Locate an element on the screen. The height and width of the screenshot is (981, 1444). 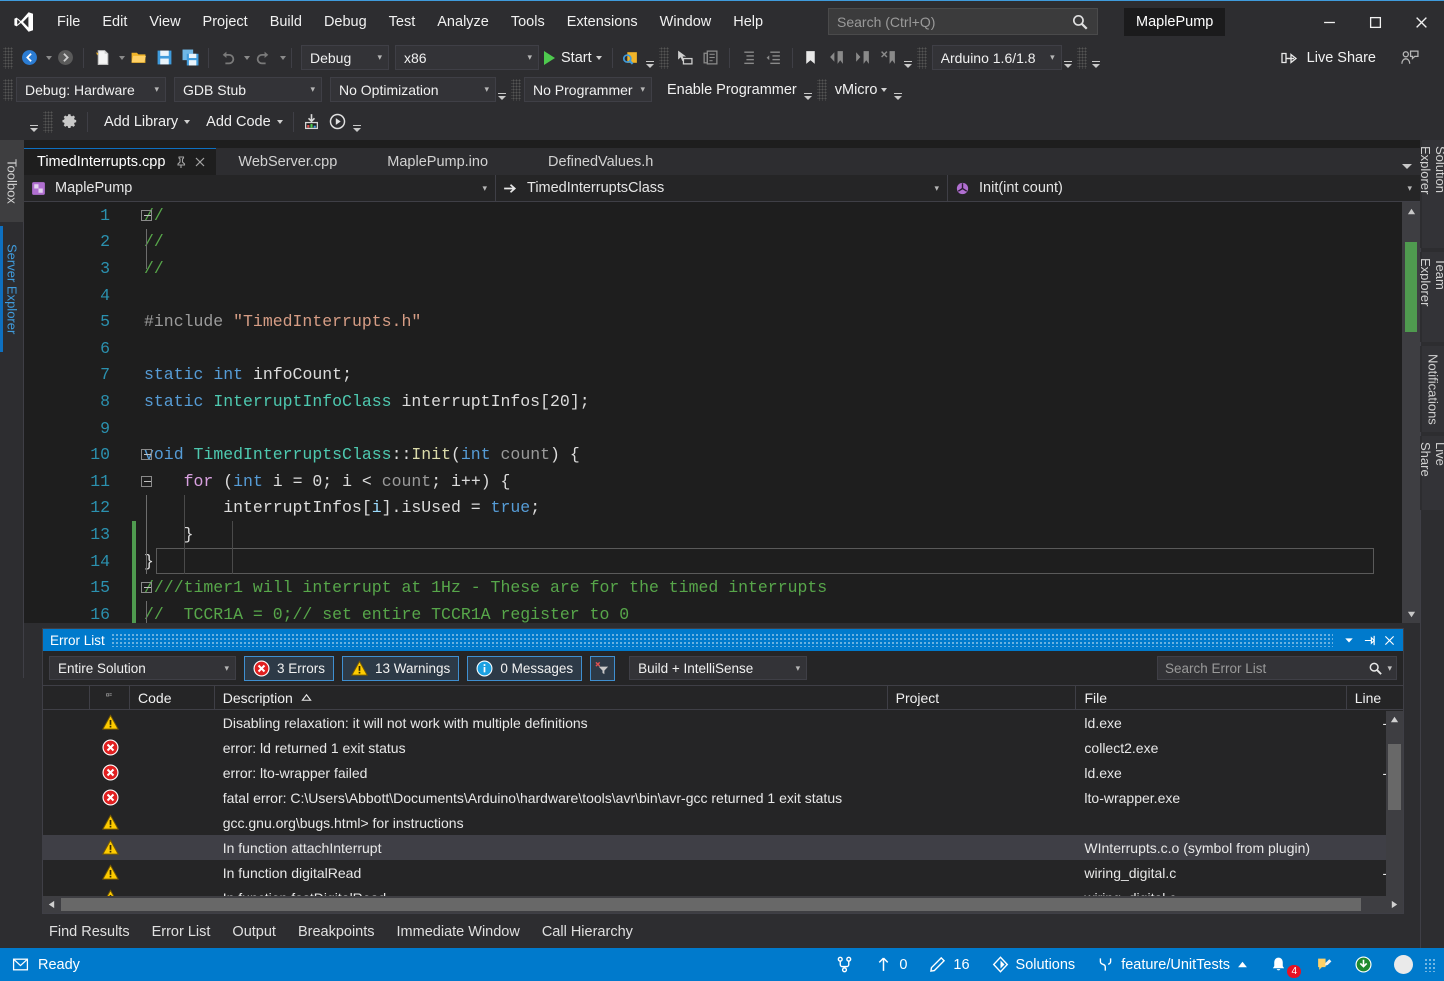
error-search-input is located at coordinates (1267, 668).